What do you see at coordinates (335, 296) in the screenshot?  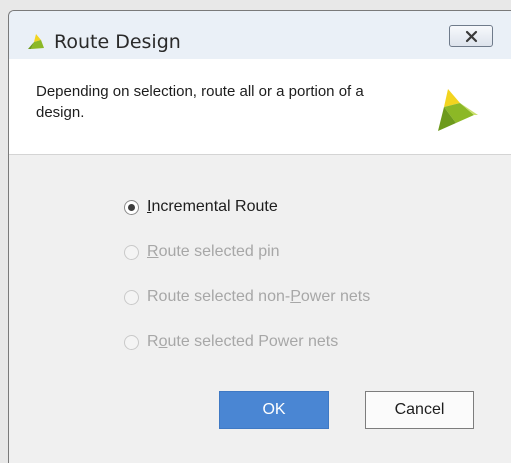 I see `label-text: ower nets` at bounding box center [335, 296].